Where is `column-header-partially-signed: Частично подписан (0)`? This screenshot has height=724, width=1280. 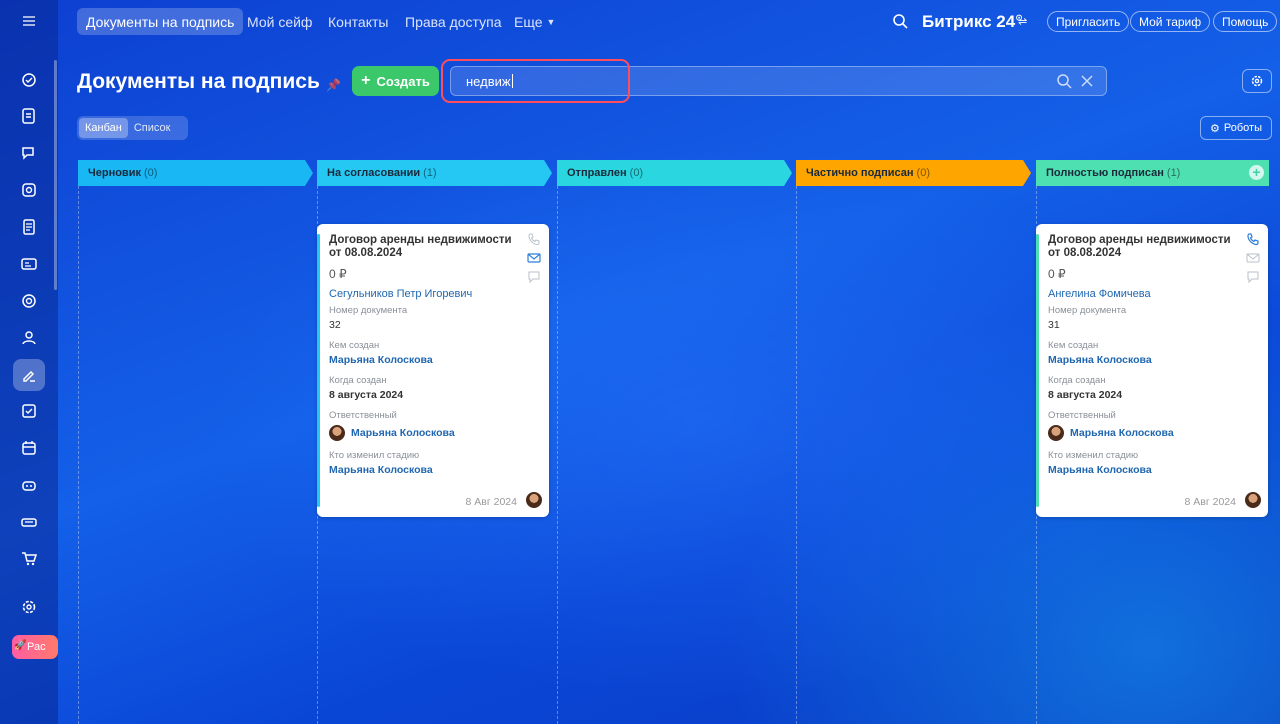 column-header-partially-signed: Частично подписан (0) is located at coordinates (910, 173).